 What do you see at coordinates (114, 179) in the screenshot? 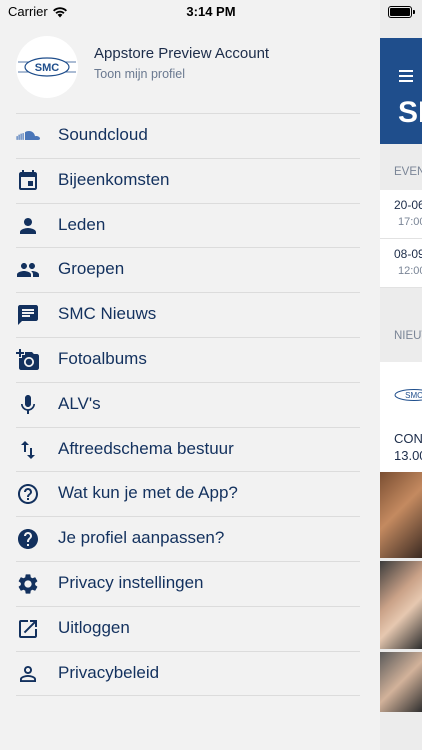
I see `menu-item-label: Bijeenkomsten` at bounding box center [114, 179].